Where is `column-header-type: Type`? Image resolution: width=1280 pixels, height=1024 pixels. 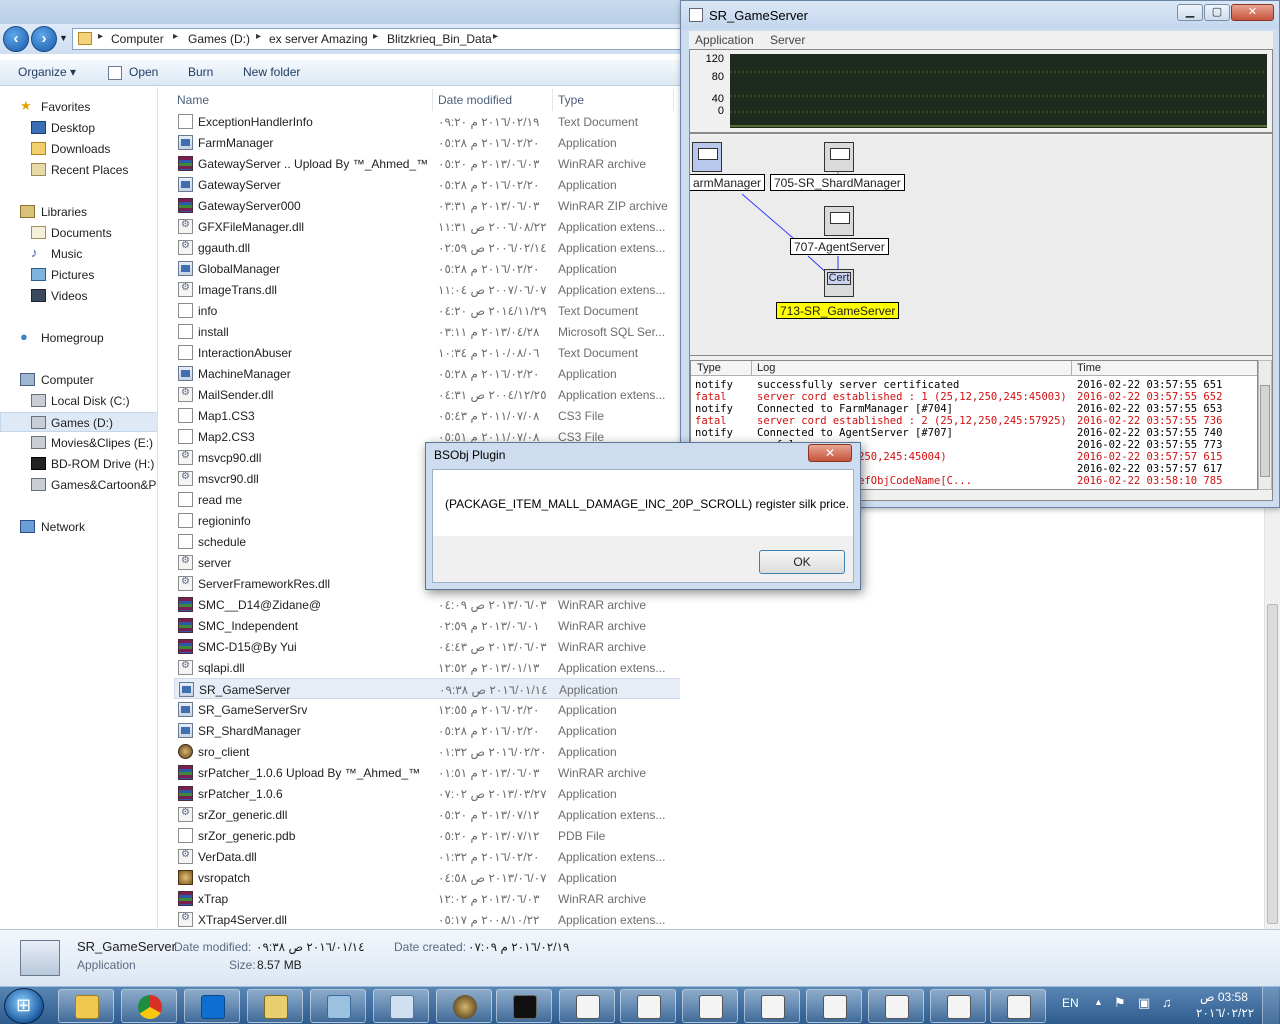 column-header-type: Type is located at coordinates (571, 100).